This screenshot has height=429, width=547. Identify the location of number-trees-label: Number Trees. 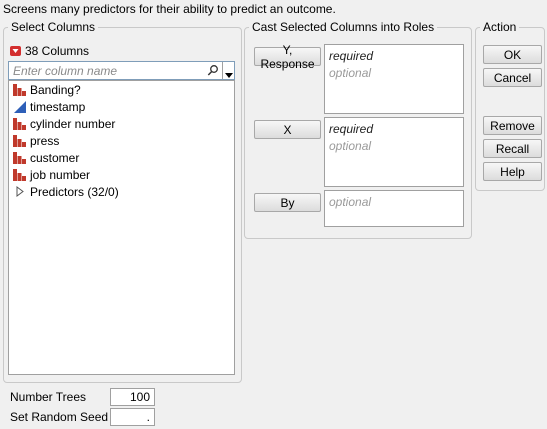
(48, 397).